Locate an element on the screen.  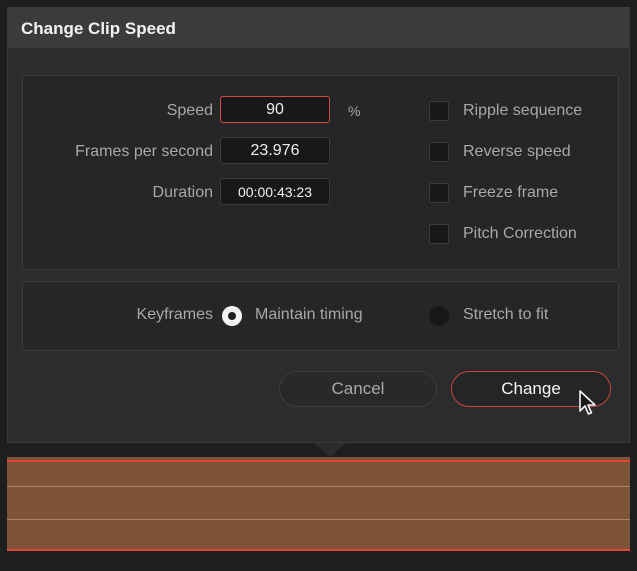
duration-input is located at coordinates (275, 191).